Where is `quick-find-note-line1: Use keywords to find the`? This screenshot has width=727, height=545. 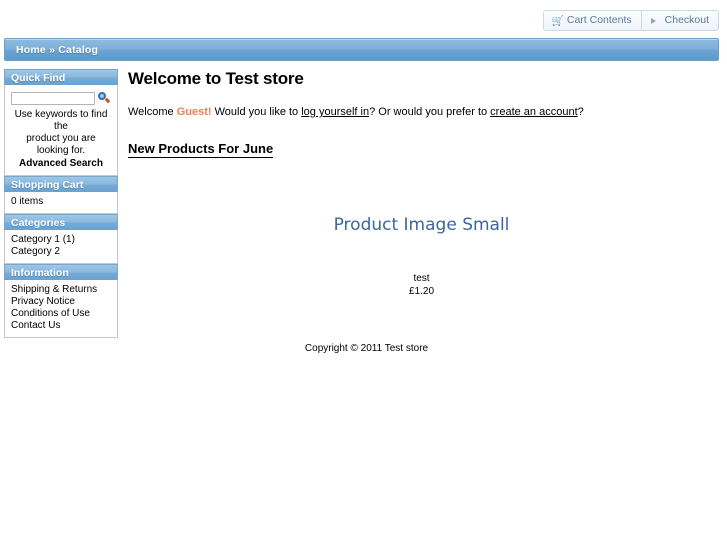 quick-find-note-line1: Use keywords to find the is located at coordinates (61, 120).